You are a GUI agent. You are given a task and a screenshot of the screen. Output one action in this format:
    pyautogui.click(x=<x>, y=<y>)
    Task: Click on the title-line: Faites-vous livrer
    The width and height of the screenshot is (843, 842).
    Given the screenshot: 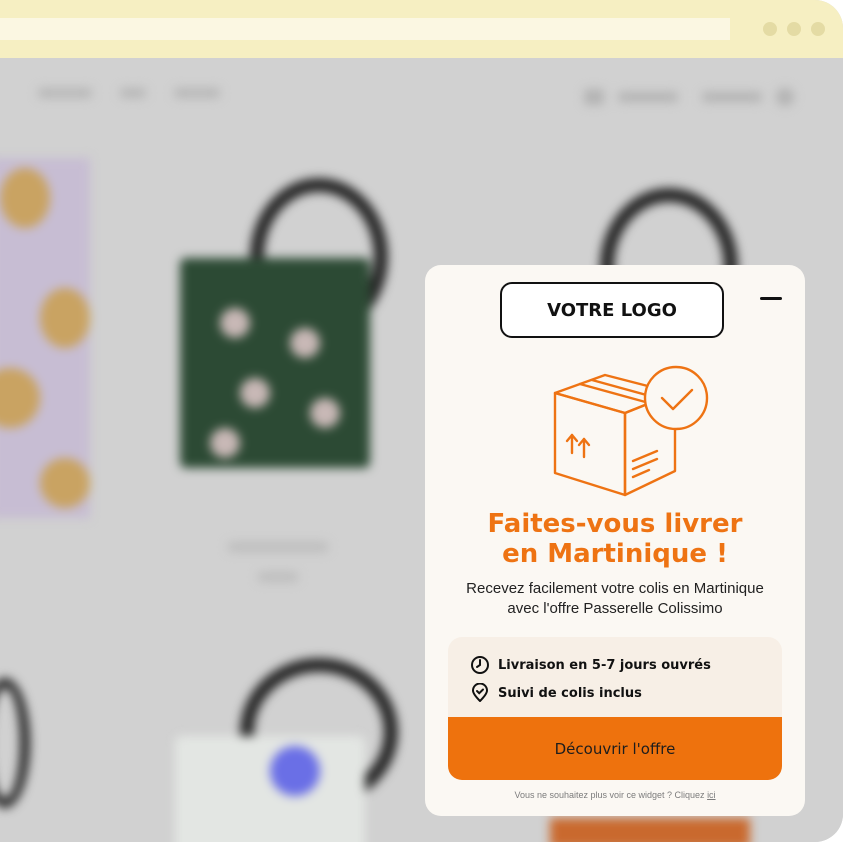 What is the action you would take?
    pyautogui.click(x=615, y=524)
    